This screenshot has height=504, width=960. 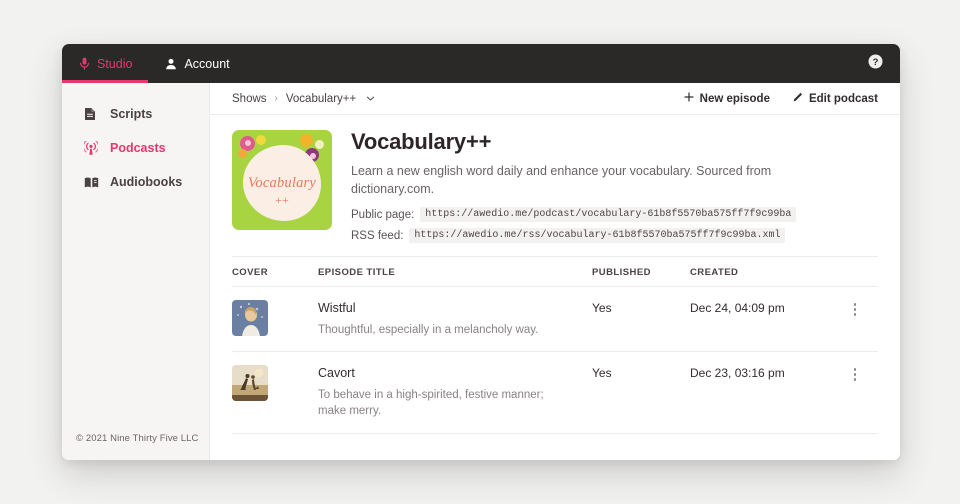 I want to click on episode-thumbnail-cavort, so click(x=250, y=383).